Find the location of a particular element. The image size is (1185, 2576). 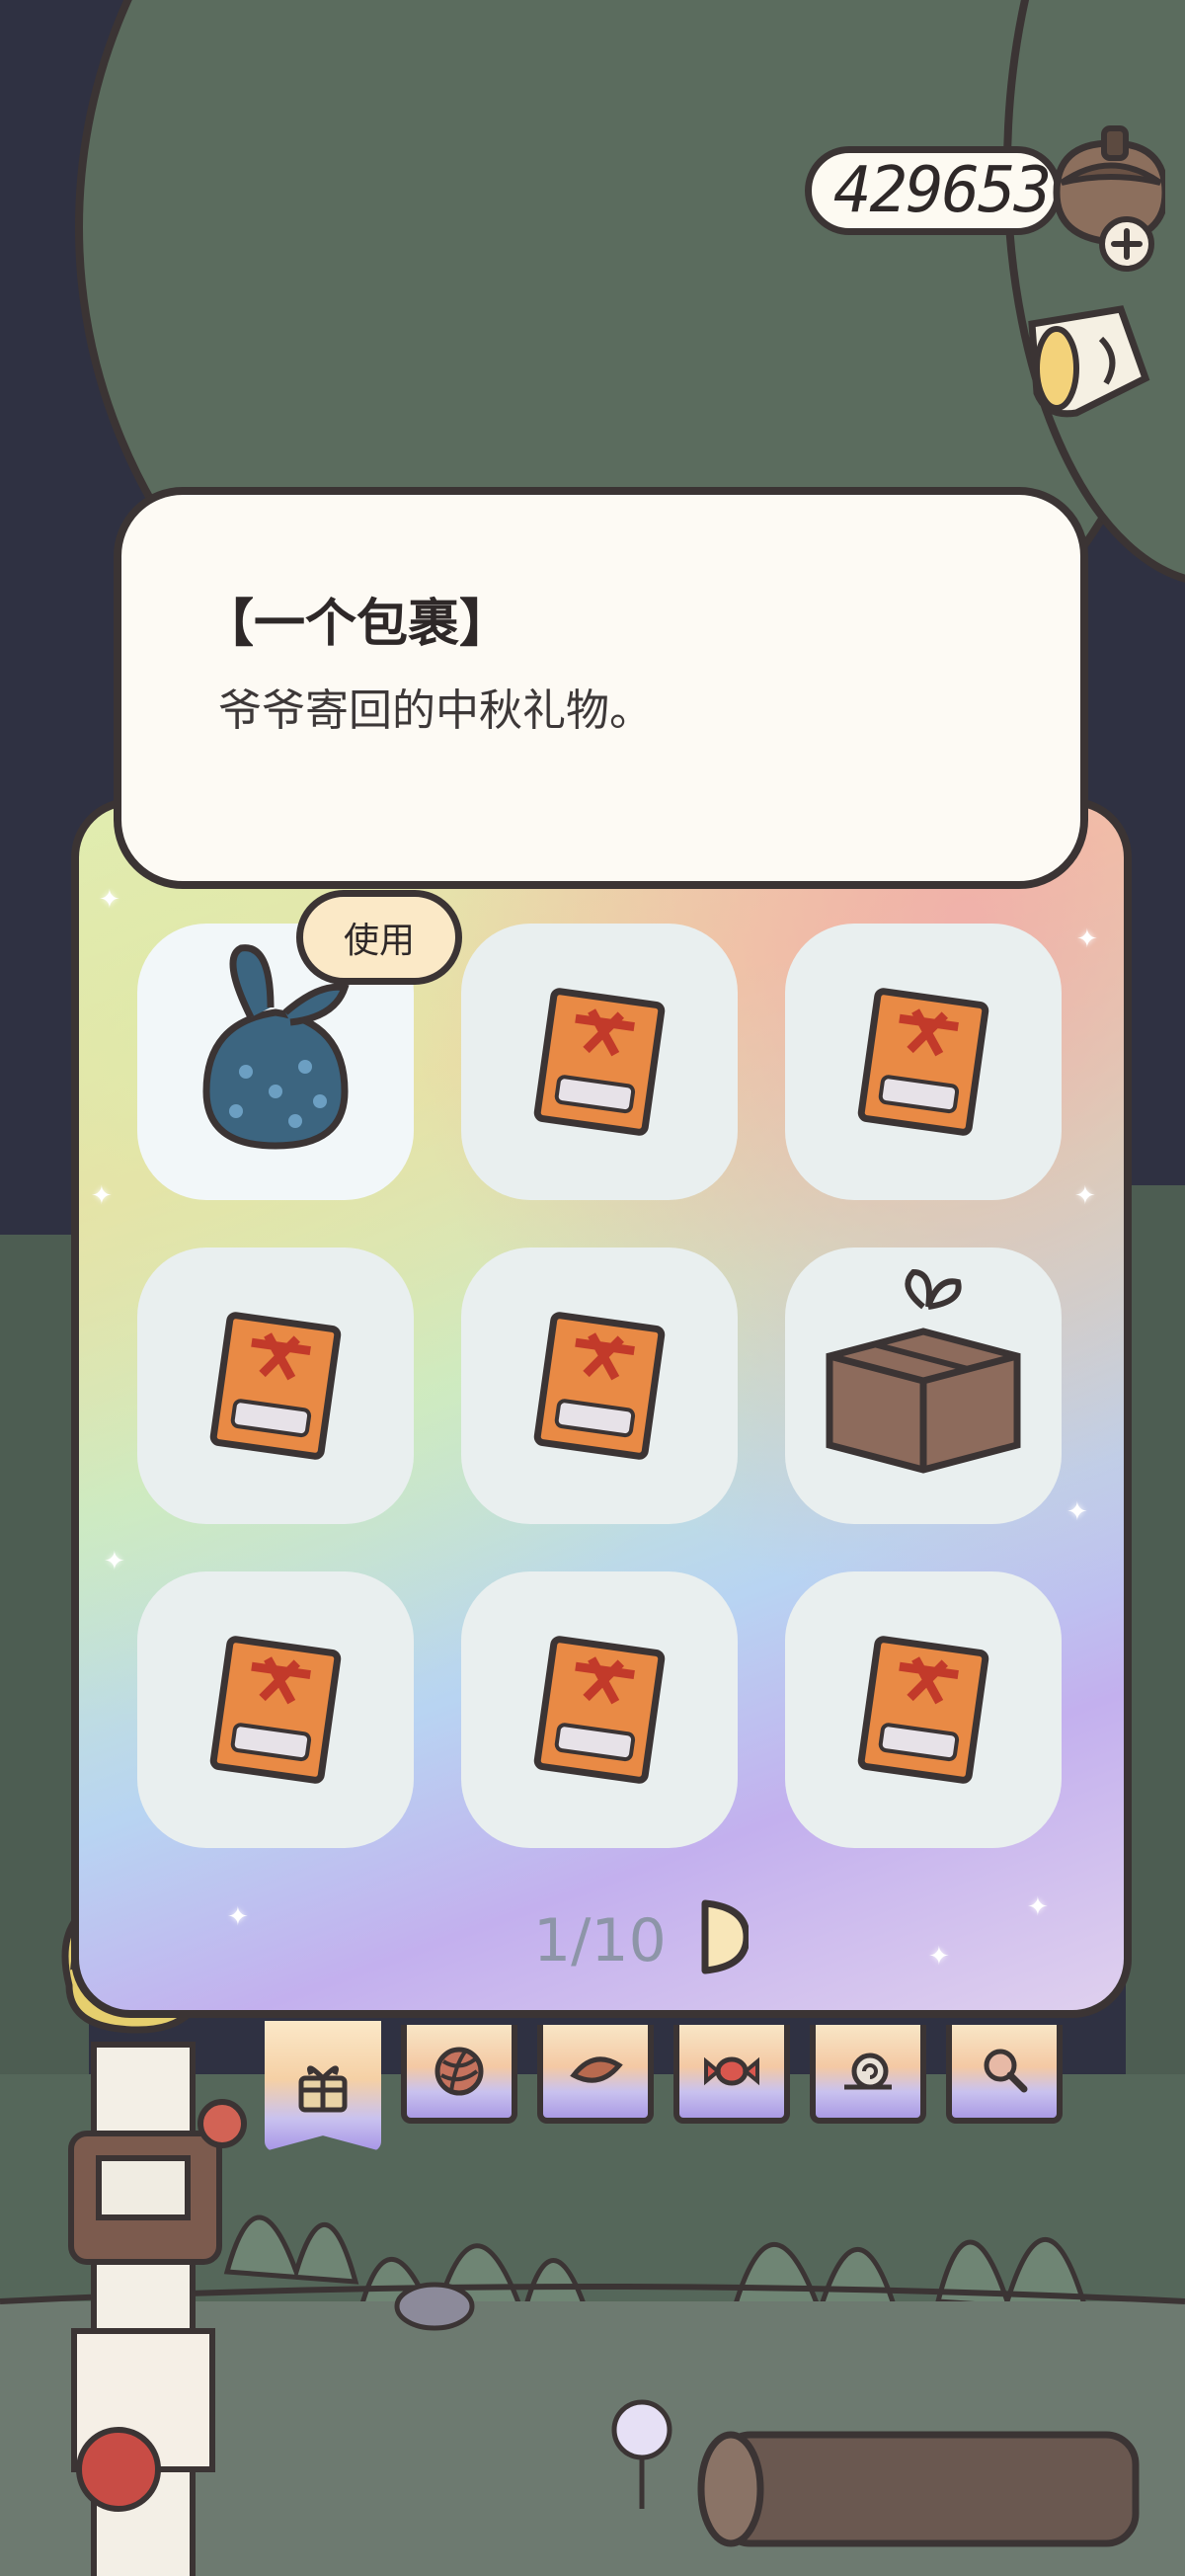

tab-yarn is located at coordinates (459, 2074).